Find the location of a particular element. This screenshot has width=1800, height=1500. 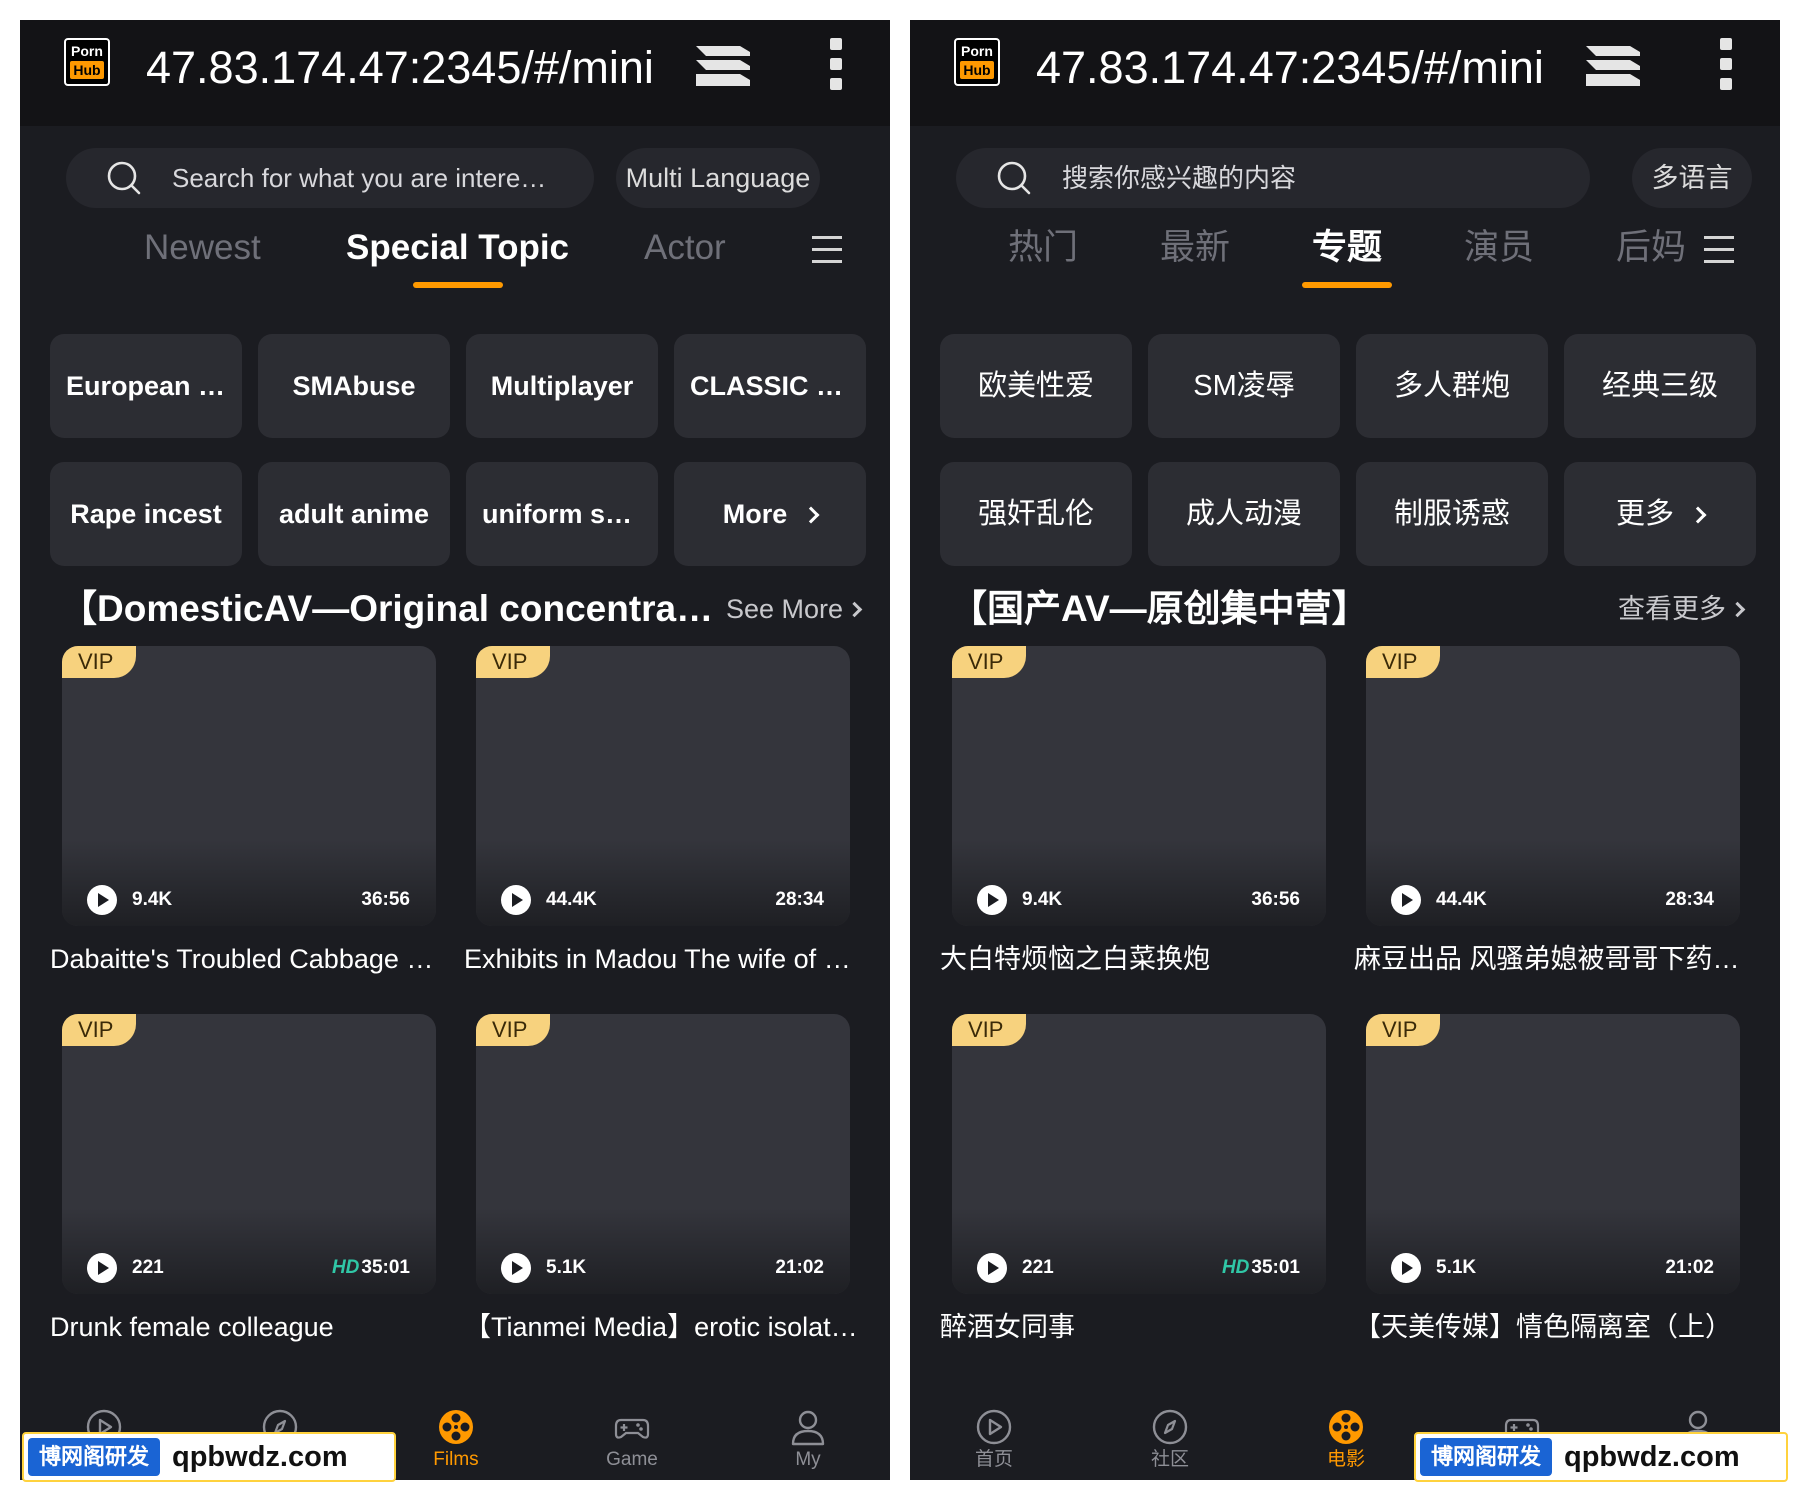

watermark-site: qpbwdz.com is located at coordinates (1652, 1457).